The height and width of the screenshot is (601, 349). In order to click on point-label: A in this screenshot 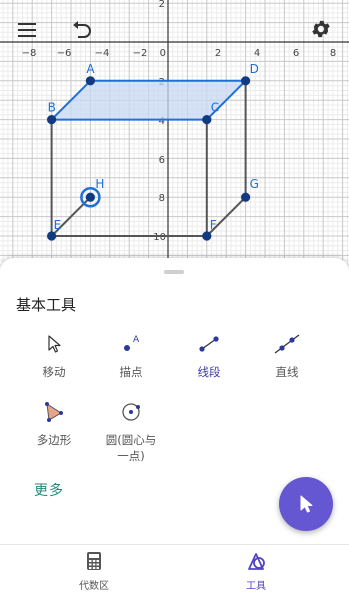, I will do `click(90, 69)`.